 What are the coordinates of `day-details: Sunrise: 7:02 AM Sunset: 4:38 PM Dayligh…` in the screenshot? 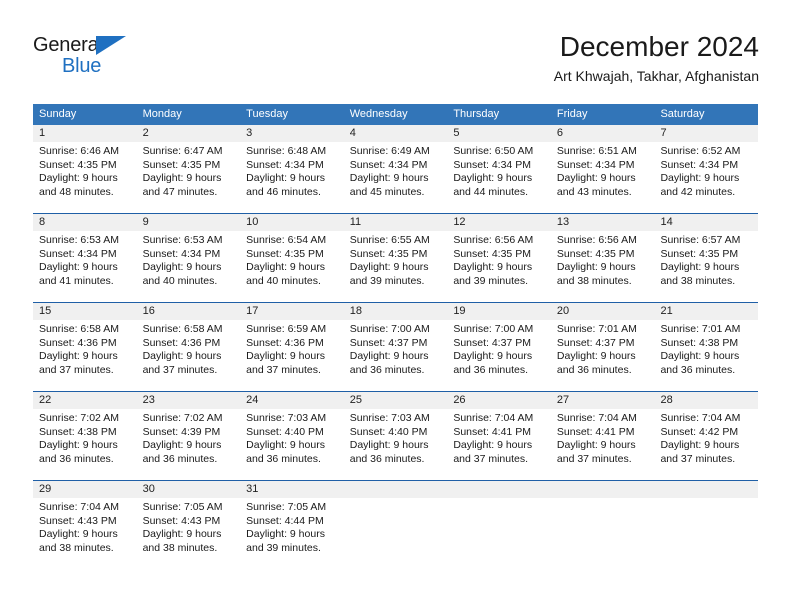 It's located at (85, 437).